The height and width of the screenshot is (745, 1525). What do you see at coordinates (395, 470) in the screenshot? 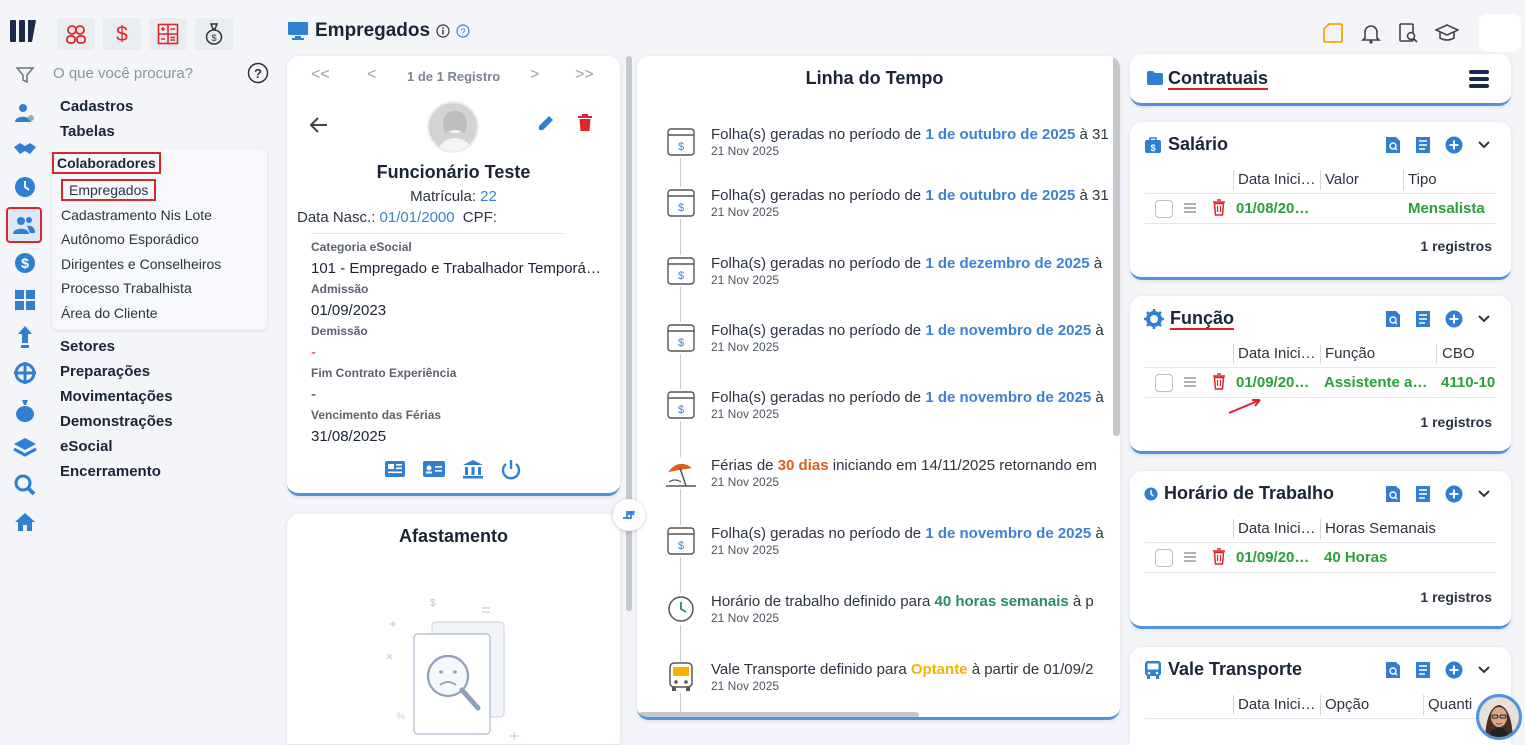
I see `newspaper-icon` at bounding box center [395, 470].